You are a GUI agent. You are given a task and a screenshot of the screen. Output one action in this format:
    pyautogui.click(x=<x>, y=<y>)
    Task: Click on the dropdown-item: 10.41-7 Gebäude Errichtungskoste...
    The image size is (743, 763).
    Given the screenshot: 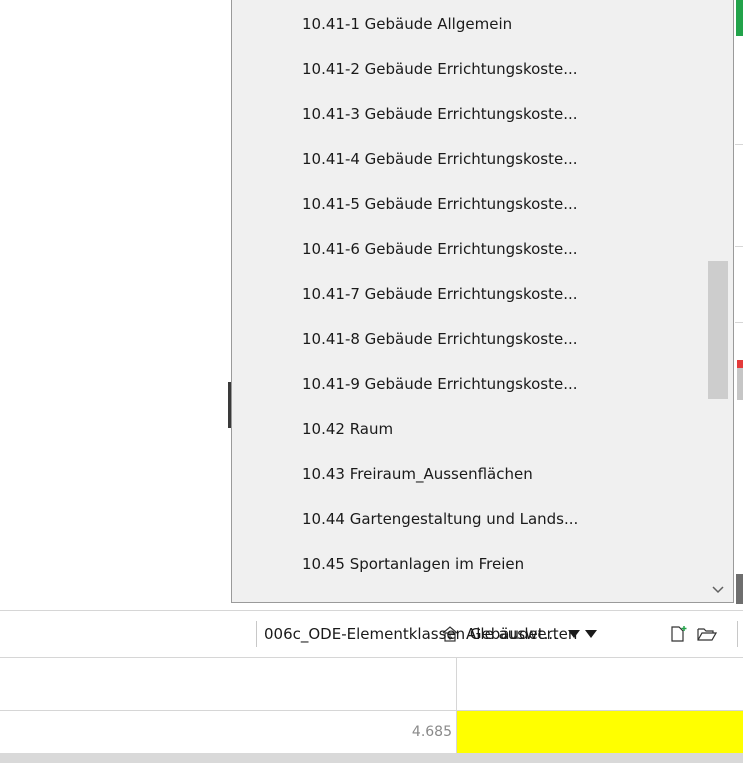 What is the action you would take?
    pyautogui.click(x=467, y=294)
    